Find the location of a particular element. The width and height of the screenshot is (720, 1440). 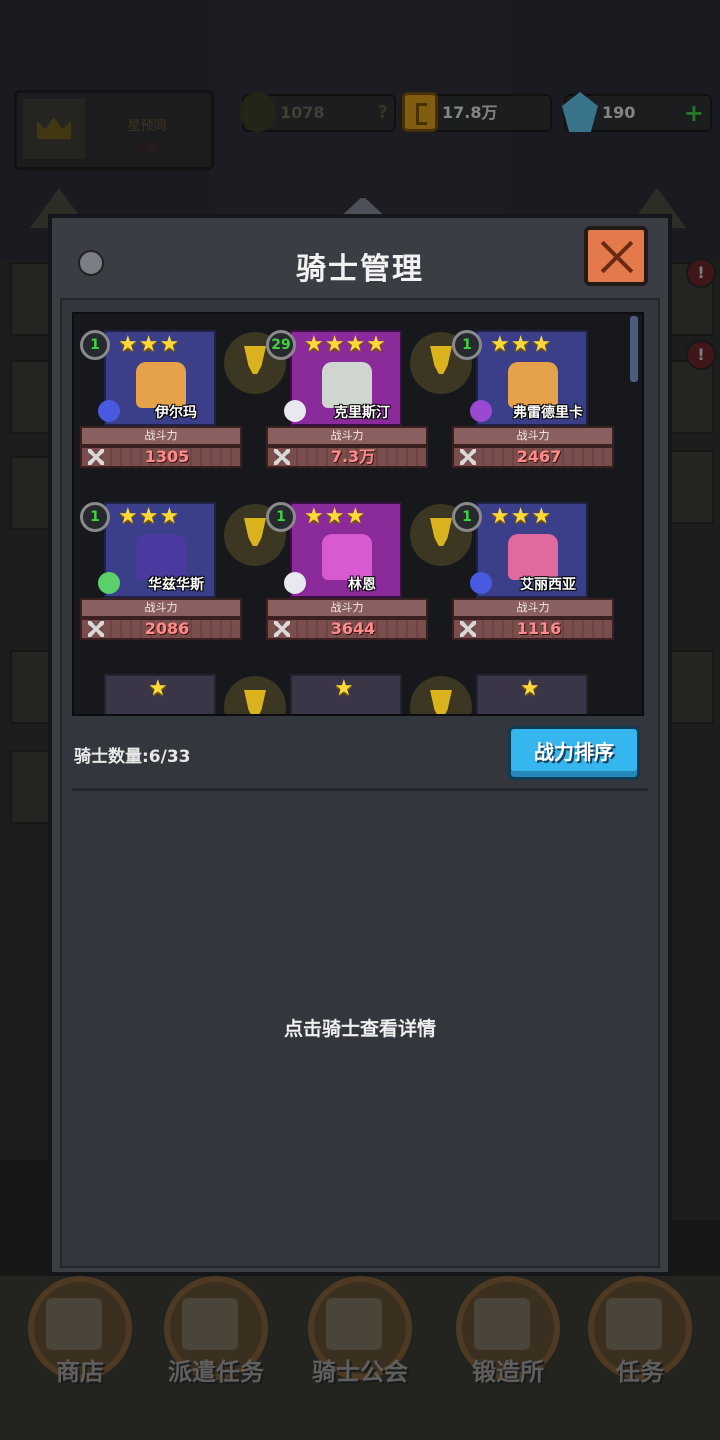

nav-quests: 任务 is located at coordinates (640, 1336).